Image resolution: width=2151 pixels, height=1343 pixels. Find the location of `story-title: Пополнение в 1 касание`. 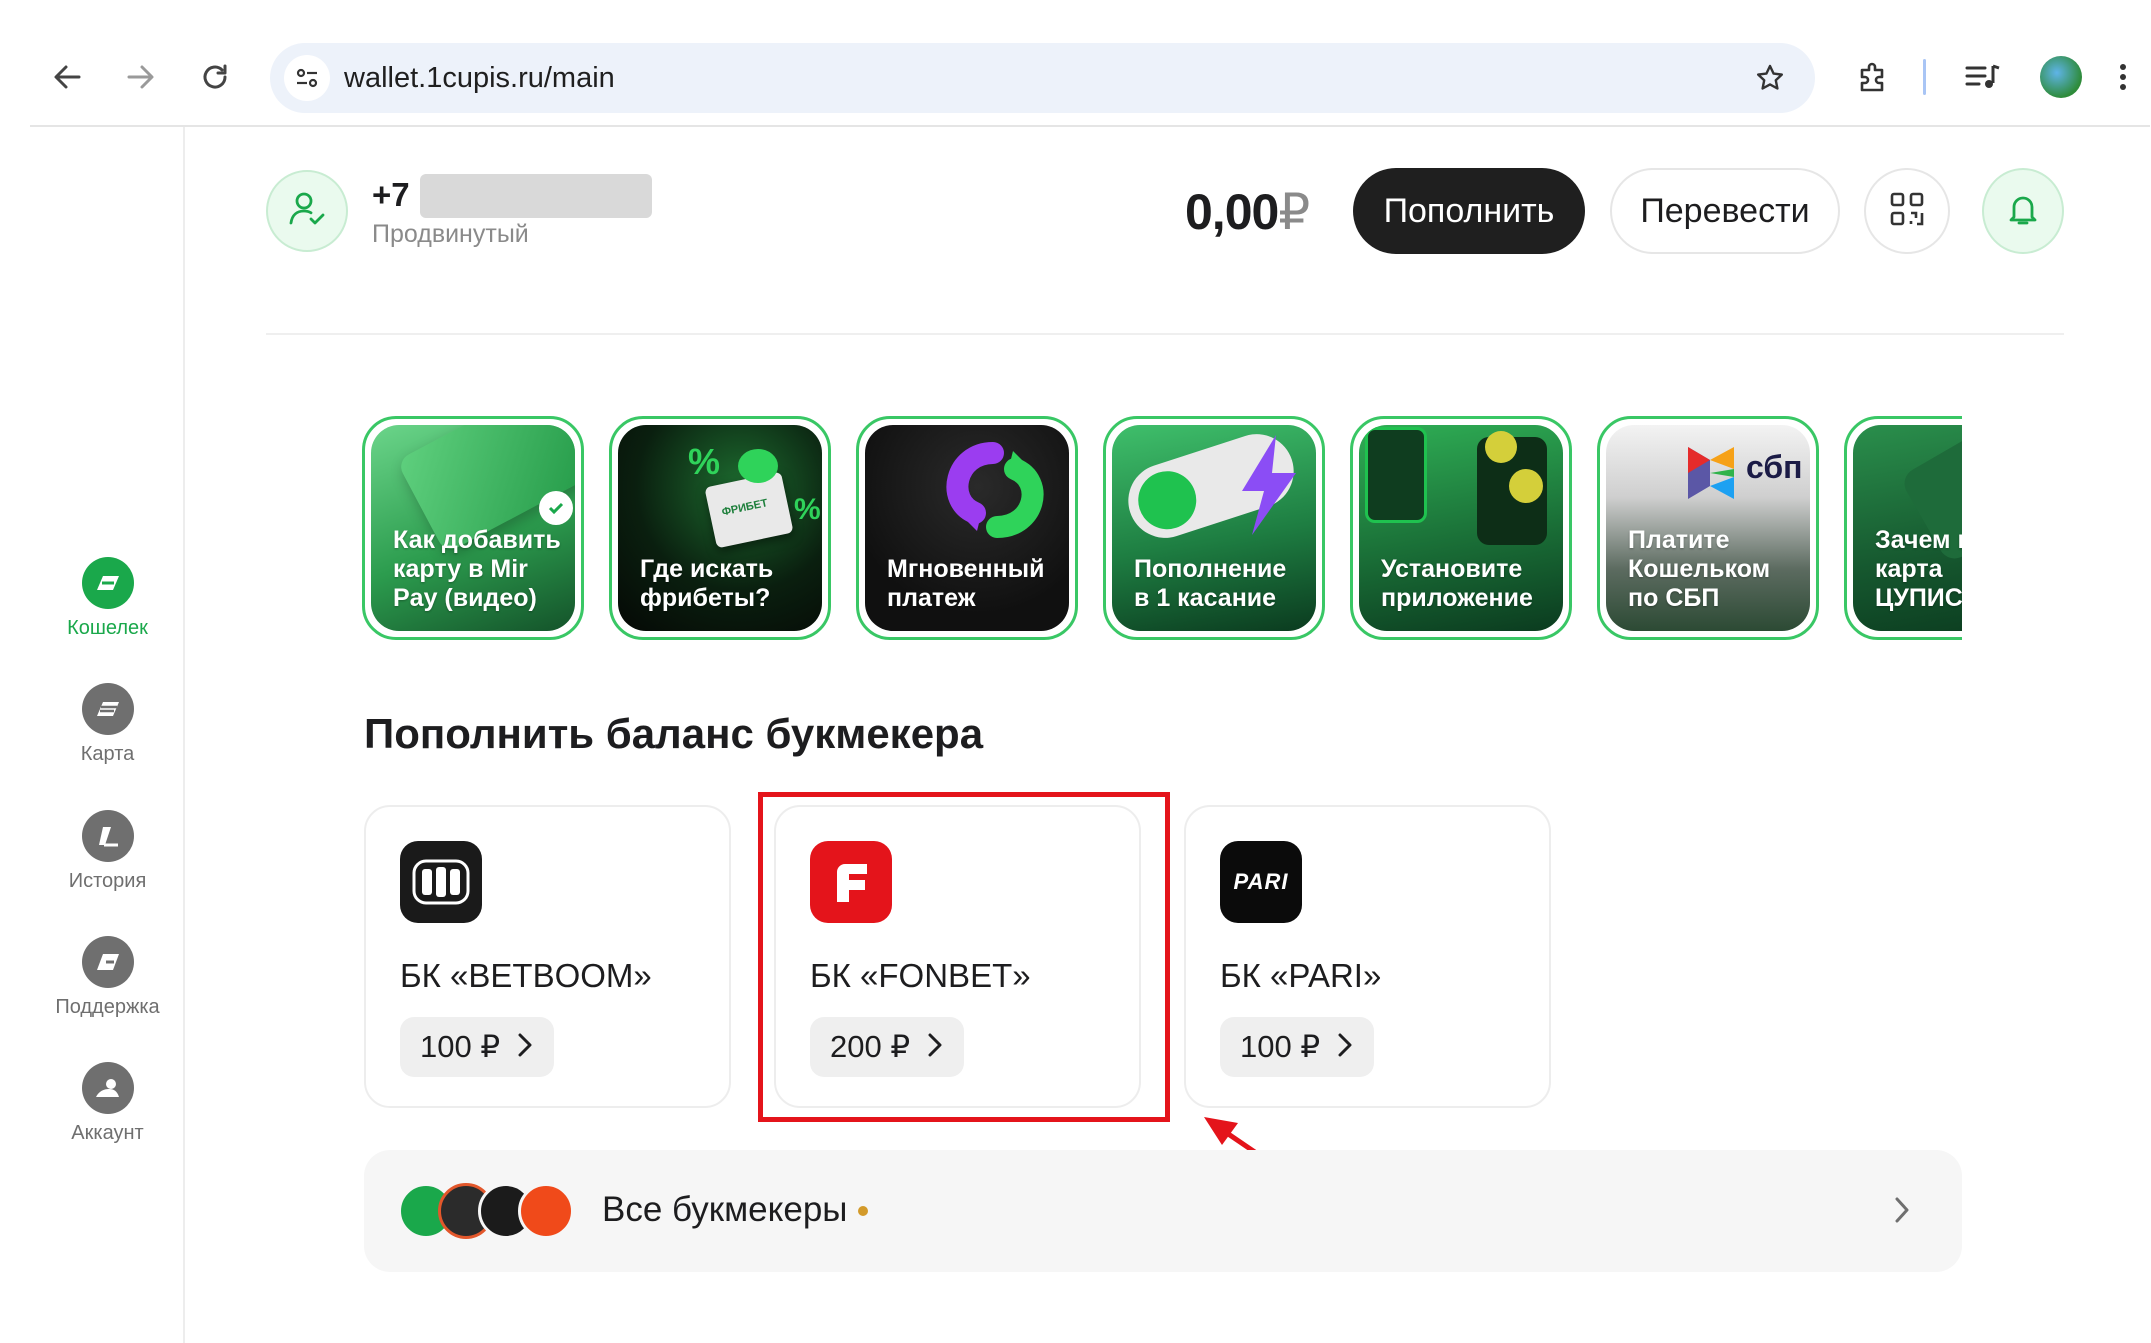

story-title: Пополнение в 1 касание is located at coordinates (1210, 583).